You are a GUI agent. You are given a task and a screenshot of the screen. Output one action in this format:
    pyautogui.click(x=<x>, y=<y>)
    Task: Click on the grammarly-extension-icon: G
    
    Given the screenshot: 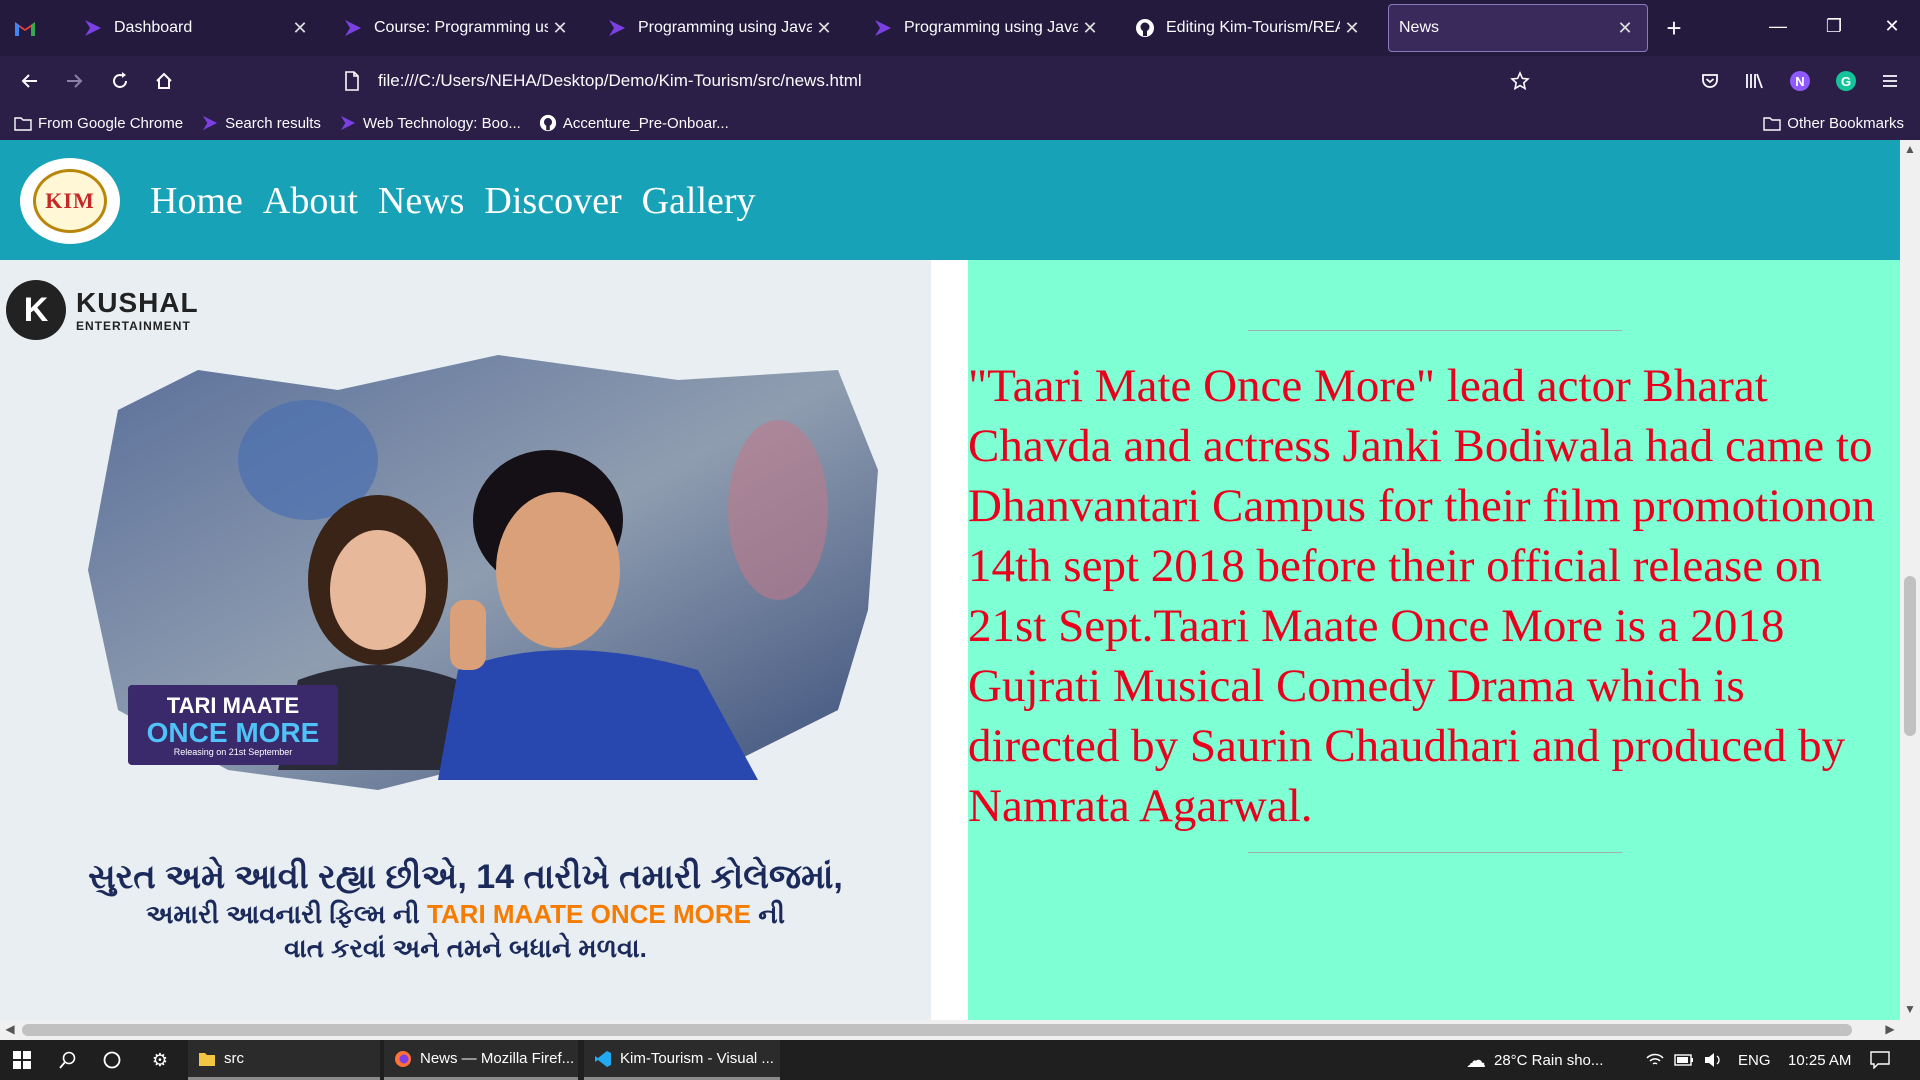 What is the action you would take?
    pyautogui.click(x=1846, y=81)
    